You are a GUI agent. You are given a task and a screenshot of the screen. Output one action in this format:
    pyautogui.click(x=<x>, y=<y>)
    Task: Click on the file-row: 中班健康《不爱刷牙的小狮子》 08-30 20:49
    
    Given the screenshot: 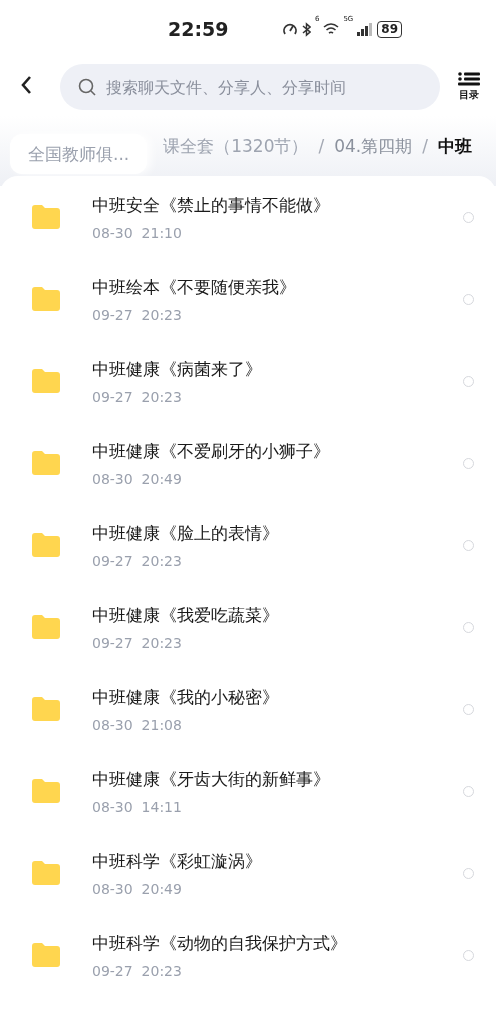 What is the action you would take?
    pyautogui.click(x=248, y=463)
    